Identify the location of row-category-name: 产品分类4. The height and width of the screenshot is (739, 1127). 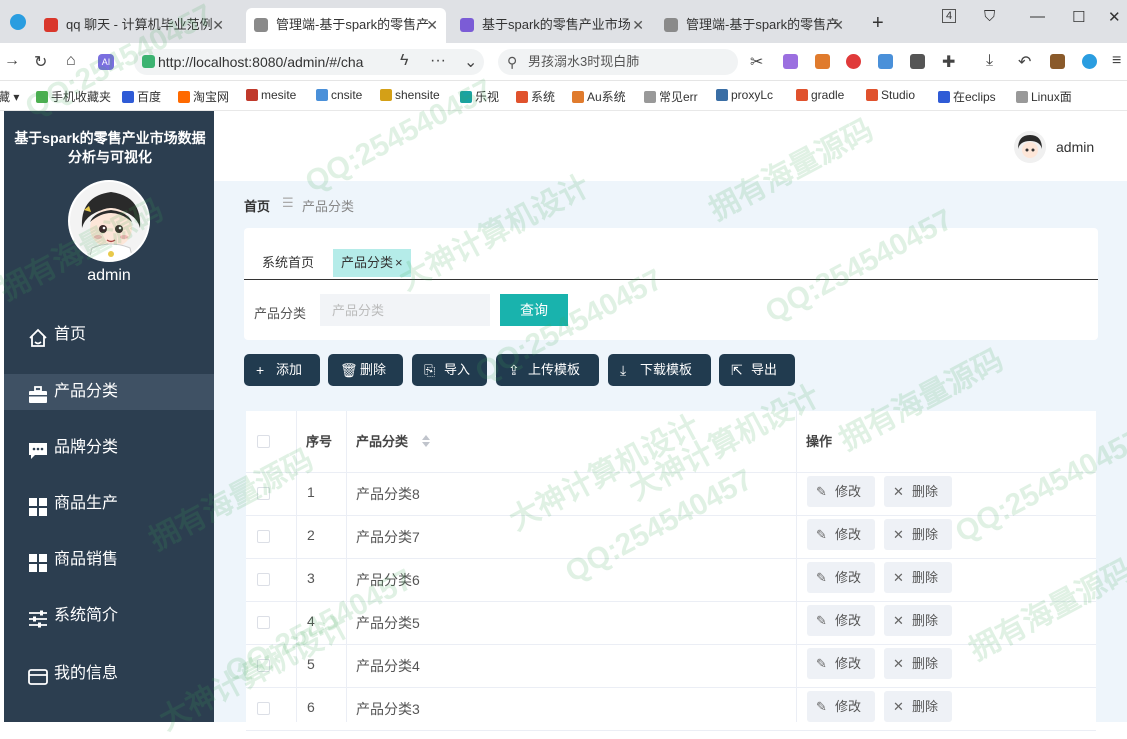
(388, 666).